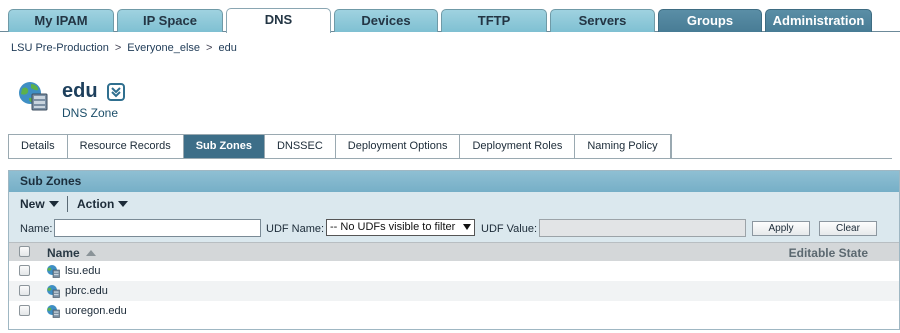 The width and height of the screenshot is (900, 333). Describe the element at coordinates (170, 20) in the screenshot. I see `tab-ip-space: IP Space` at that location.